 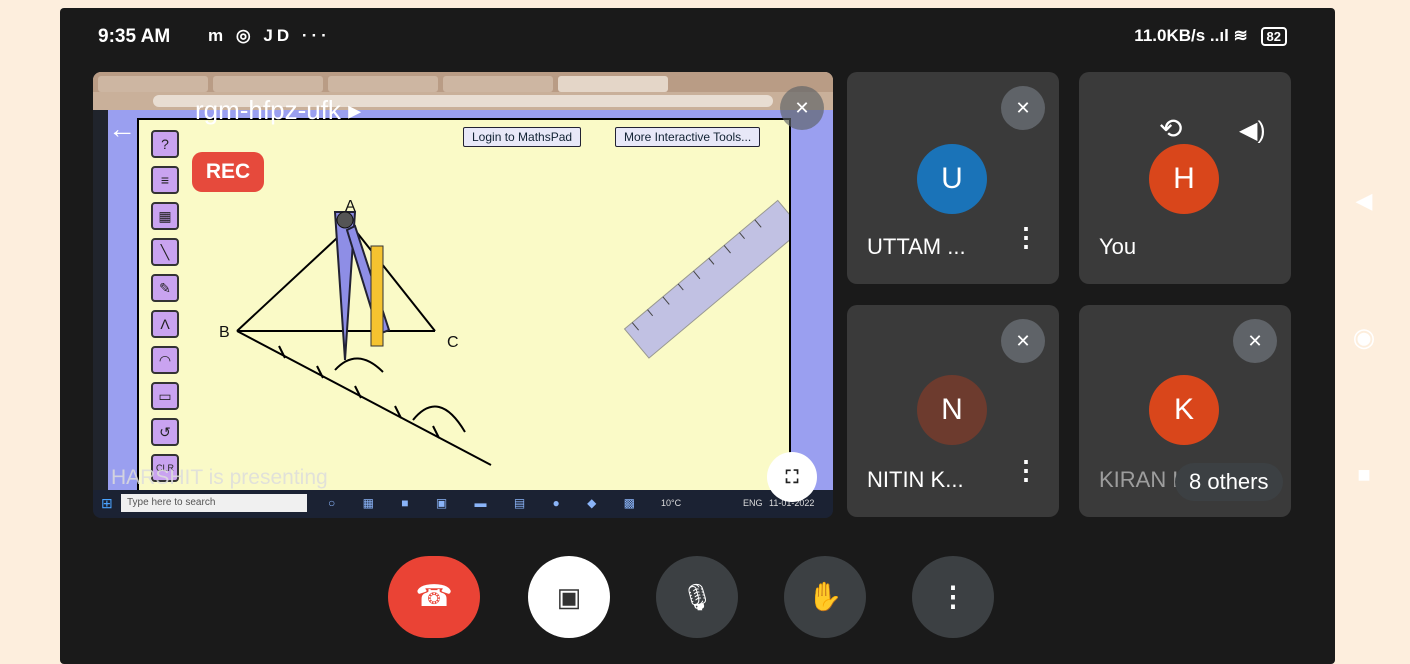 I want to click on fullscreen-button: ⛶, so click(x=792, y=477).